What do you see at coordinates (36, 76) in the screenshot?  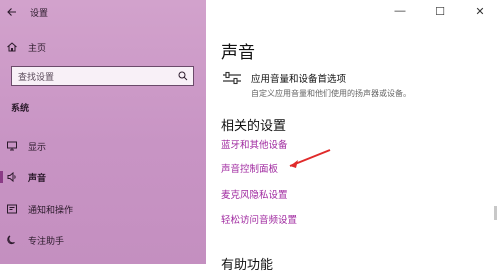 I see `search-placeholder: 查找设置` at bounding box center [36, 76].